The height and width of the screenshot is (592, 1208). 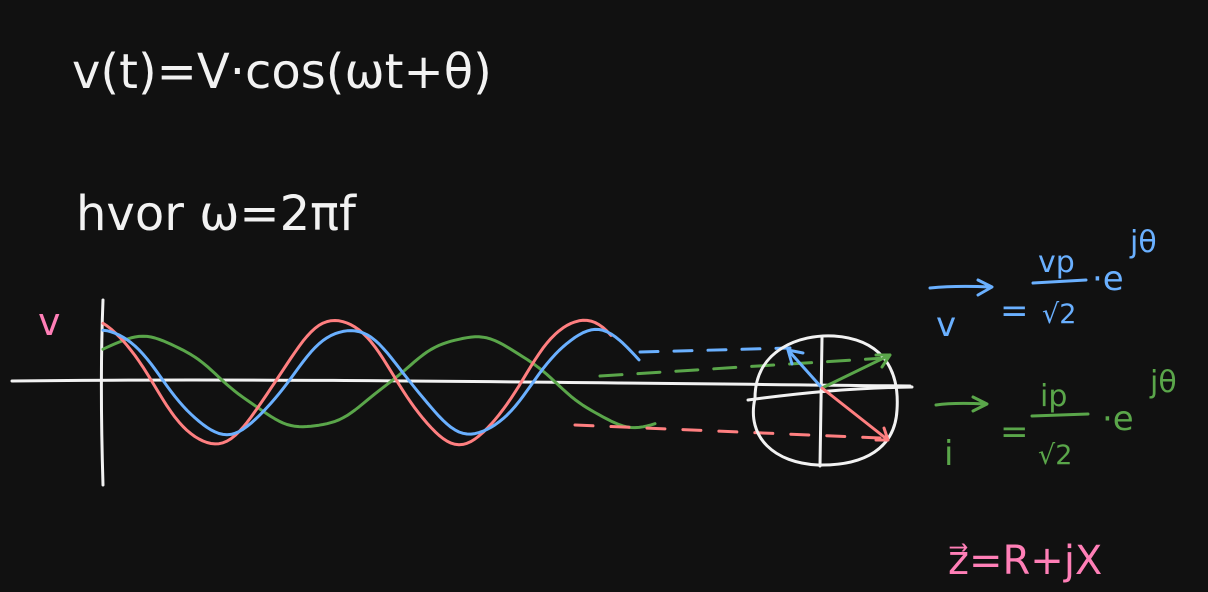 What do you see at coordinates (961, 404) in the screenshot?
I see `current-vector-arrow` at bounding box center [961, 404].